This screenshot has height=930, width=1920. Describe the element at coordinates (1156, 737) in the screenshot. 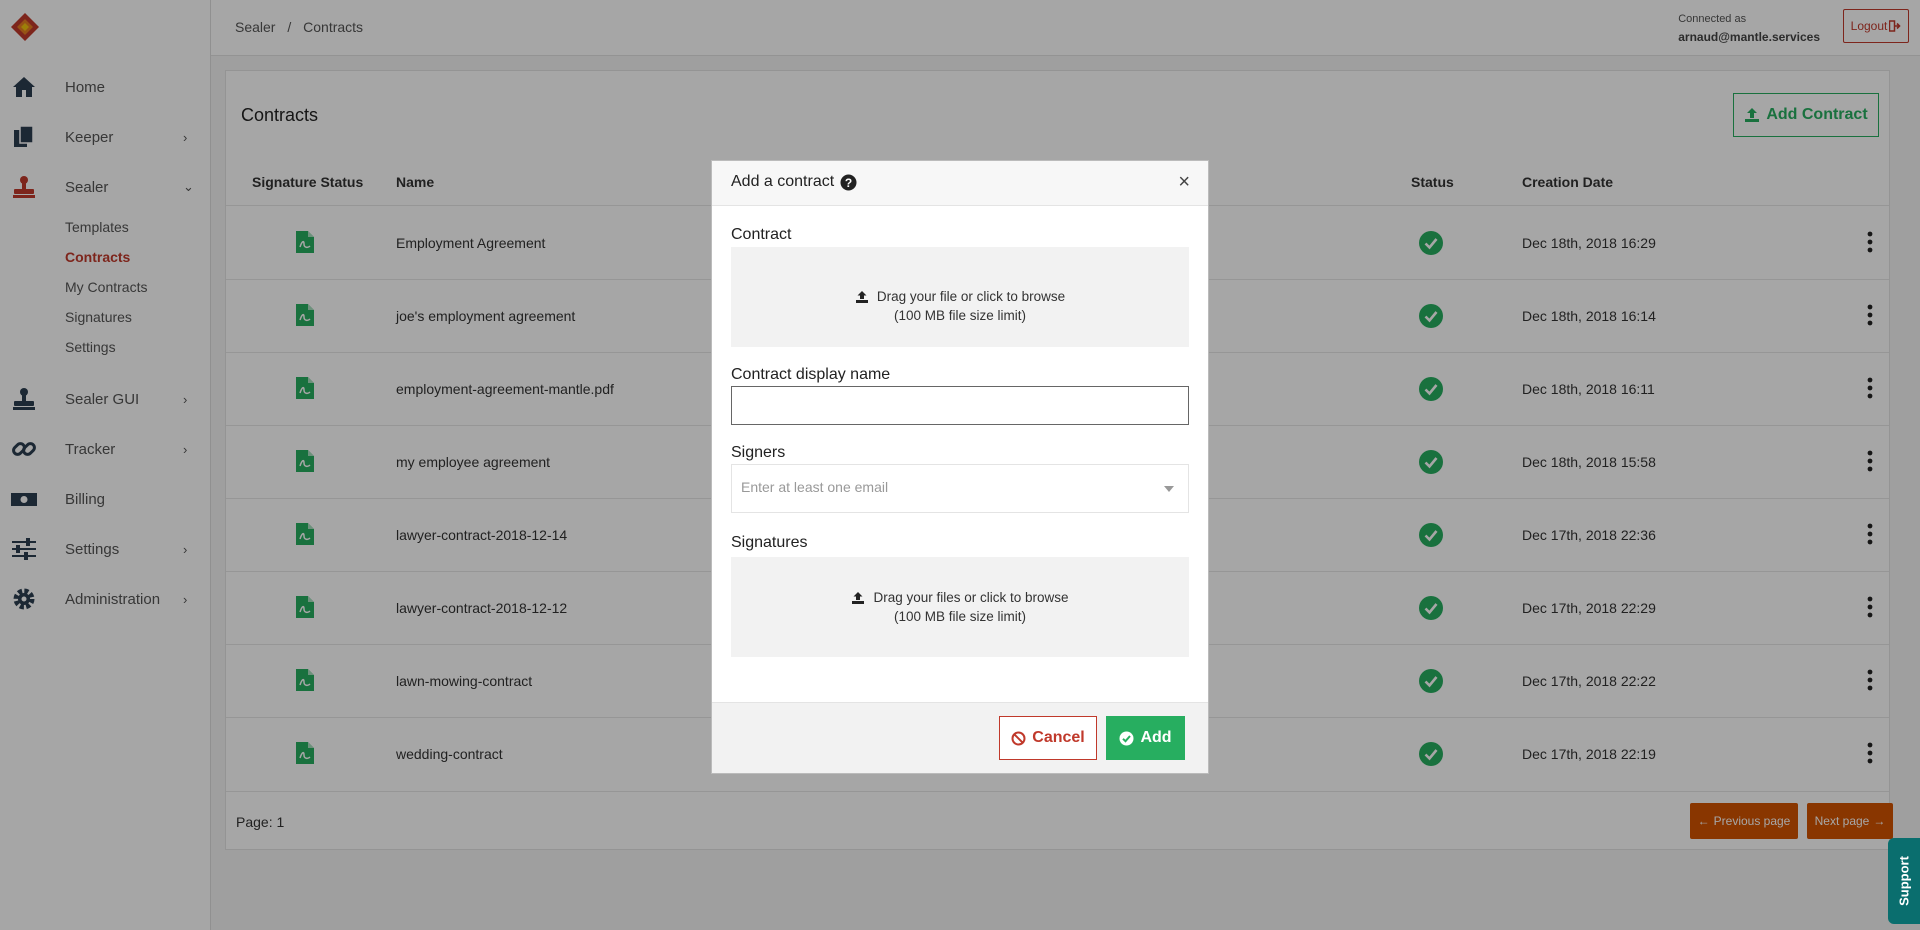

I see `add-label: Add` at that location.